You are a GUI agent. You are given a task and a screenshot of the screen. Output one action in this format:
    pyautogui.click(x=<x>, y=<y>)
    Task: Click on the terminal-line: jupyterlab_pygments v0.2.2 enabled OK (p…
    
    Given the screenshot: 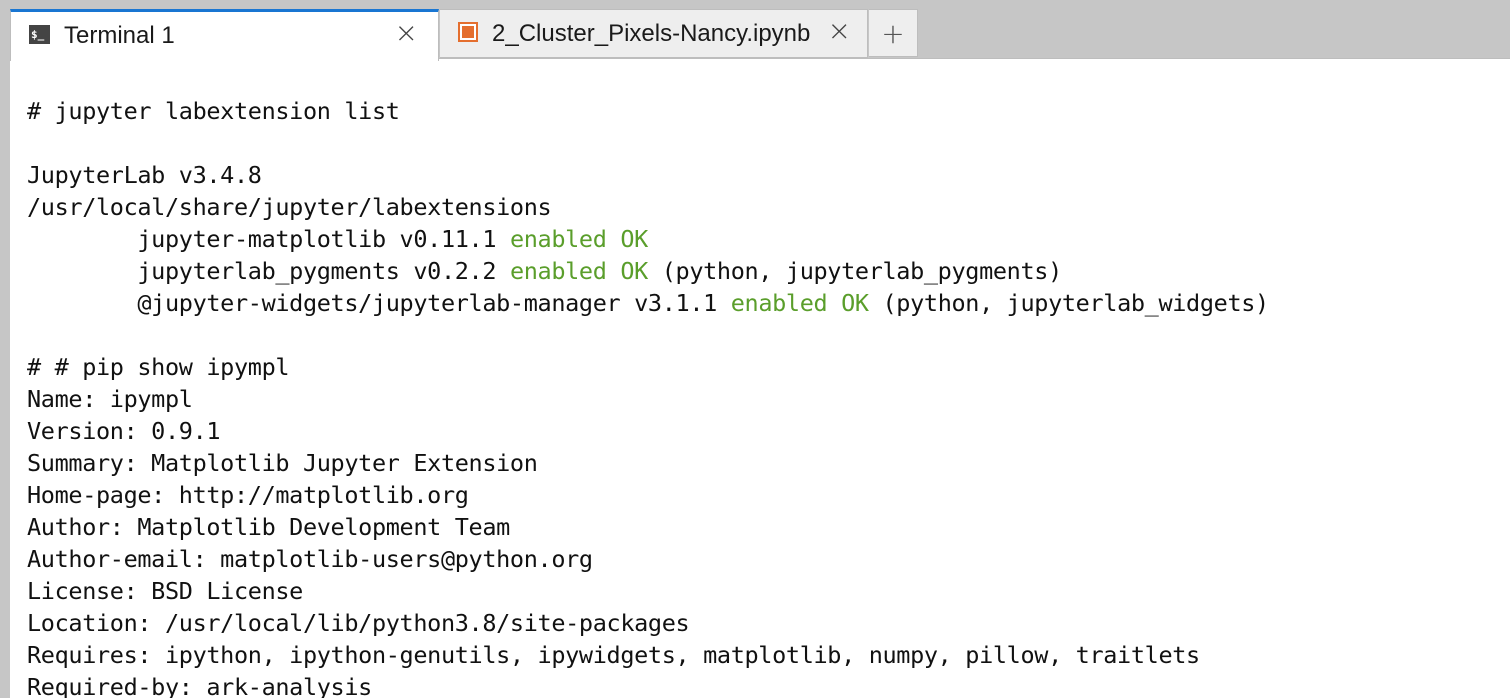 What is the action you would take?
    pyautogui.click(x=768, y=271)
    